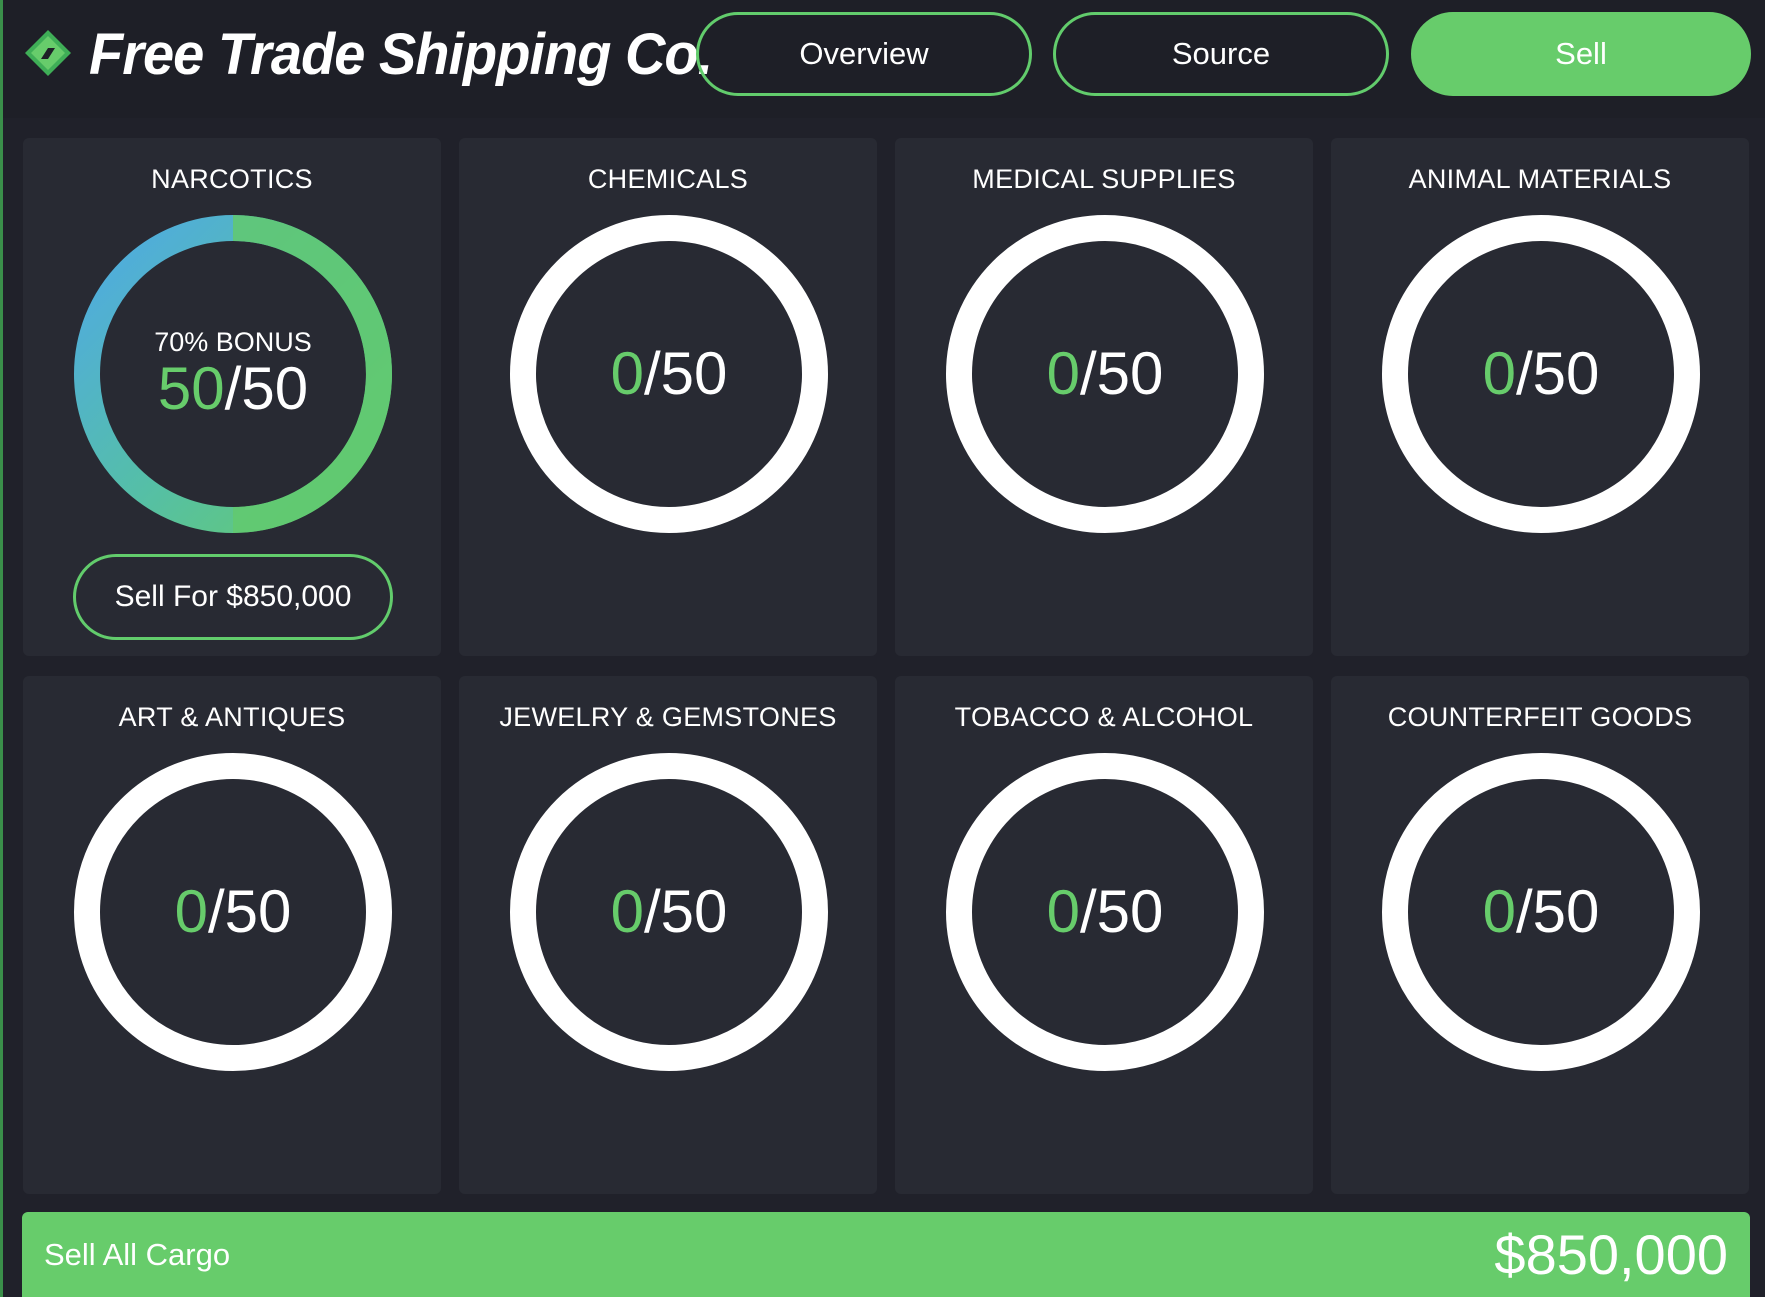 The height and width of the screenshot is (1297, 1765). What do you see at coordinates (48, 53) in the screenshot?
I see `shipping-diamond-logo-icon` at bounding box center [48, 53].